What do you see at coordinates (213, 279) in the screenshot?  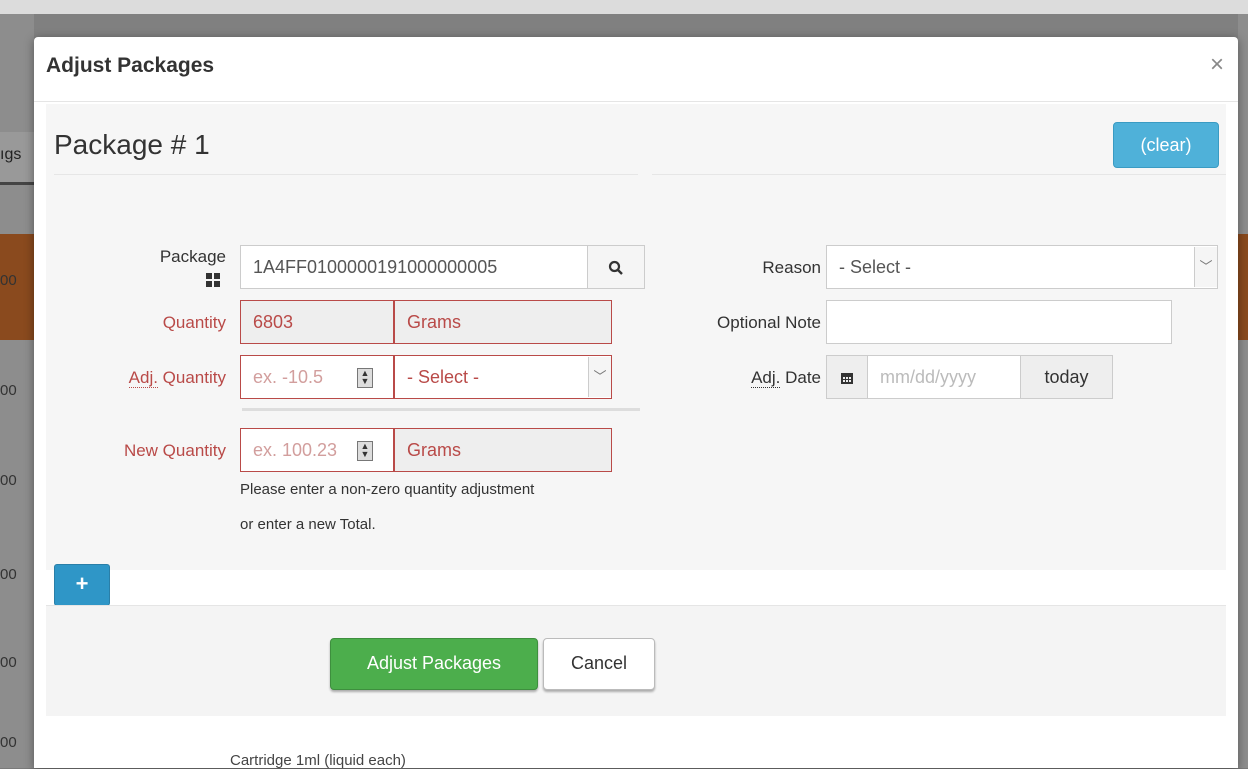 I see `barcode-icon` at bounding box center [213, 279].